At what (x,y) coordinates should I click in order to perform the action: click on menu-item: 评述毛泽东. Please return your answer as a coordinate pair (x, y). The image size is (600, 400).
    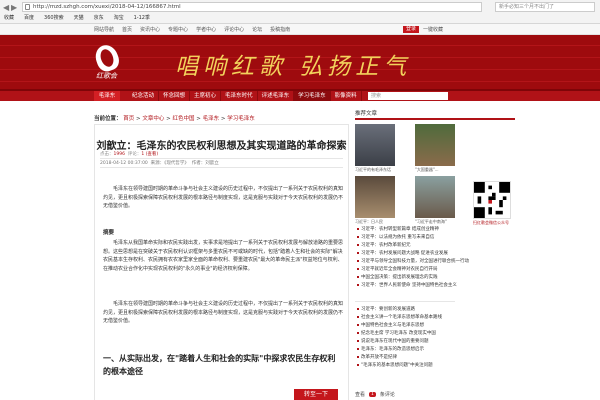
    Looking at the image, I should click on (276, 96).